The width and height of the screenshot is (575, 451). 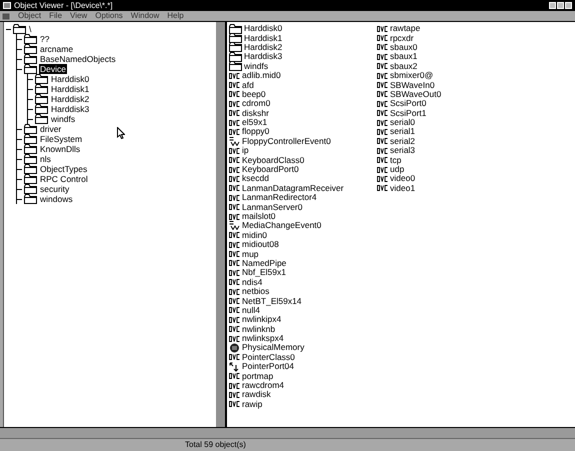 What do you see at coordinates (256, 66) in the screenshot?
I see `object-name: windfs` at bounding box center [256, 66].